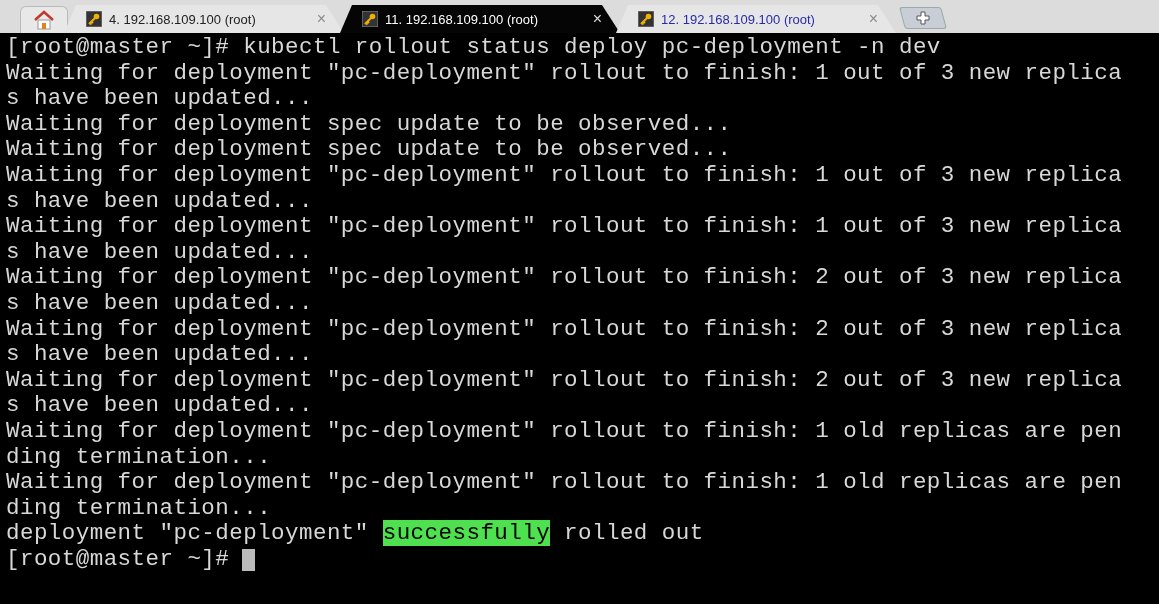 This screenshot has width=1159, height=604. What do you see at coordinates (183, 19) in the screenshot?
I see `tab-title: 4. 192.168.109.100 (root)` at bounding box center [183, 19].